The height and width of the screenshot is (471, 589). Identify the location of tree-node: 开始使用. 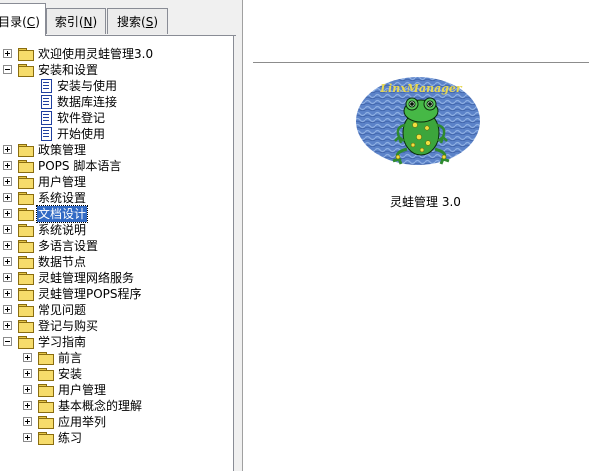
(115, 134).